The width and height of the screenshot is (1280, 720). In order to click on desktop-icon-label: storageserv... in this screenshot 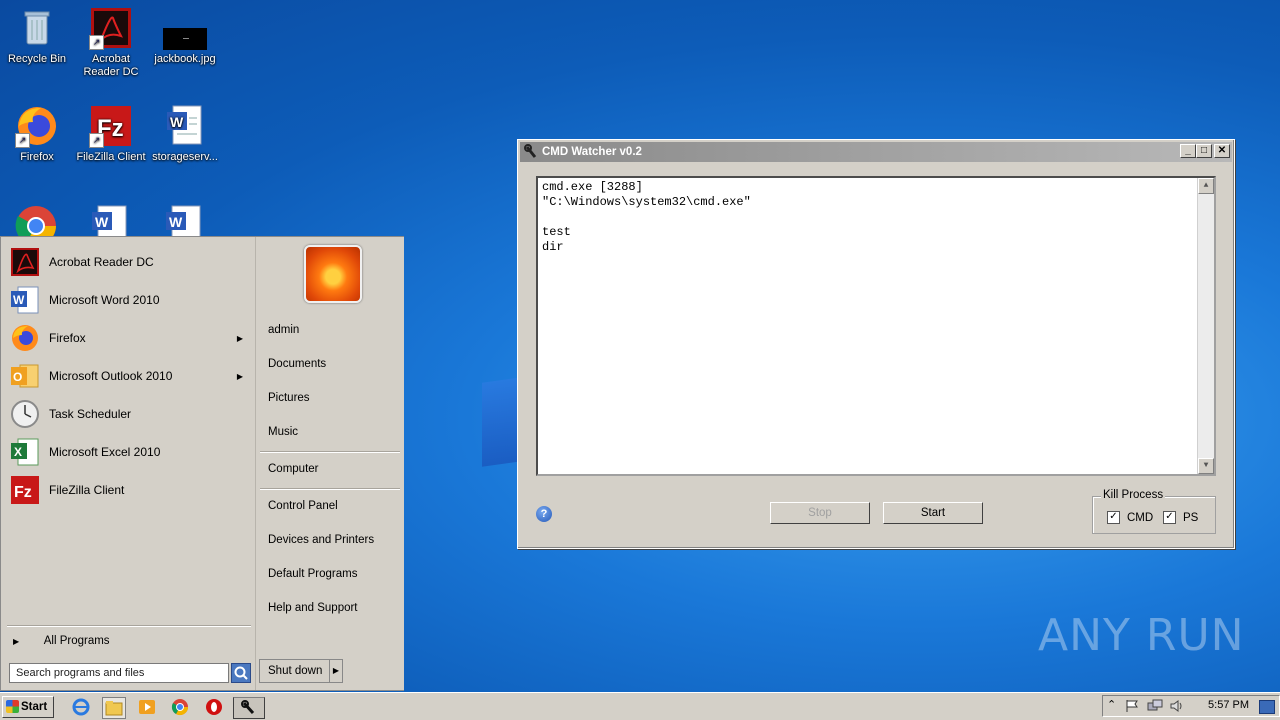, I will do `click(185, 157)`.